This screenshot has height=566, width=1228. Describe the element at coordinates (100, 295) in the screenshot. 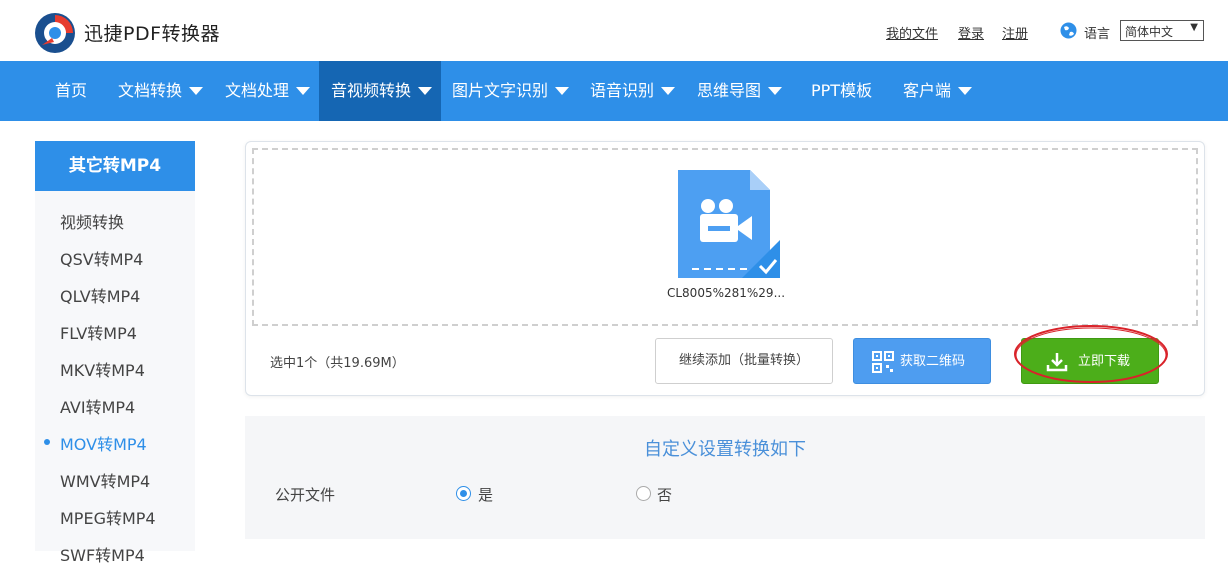

I see `sidebar-item-qlv: QLV转MP4` at that location.